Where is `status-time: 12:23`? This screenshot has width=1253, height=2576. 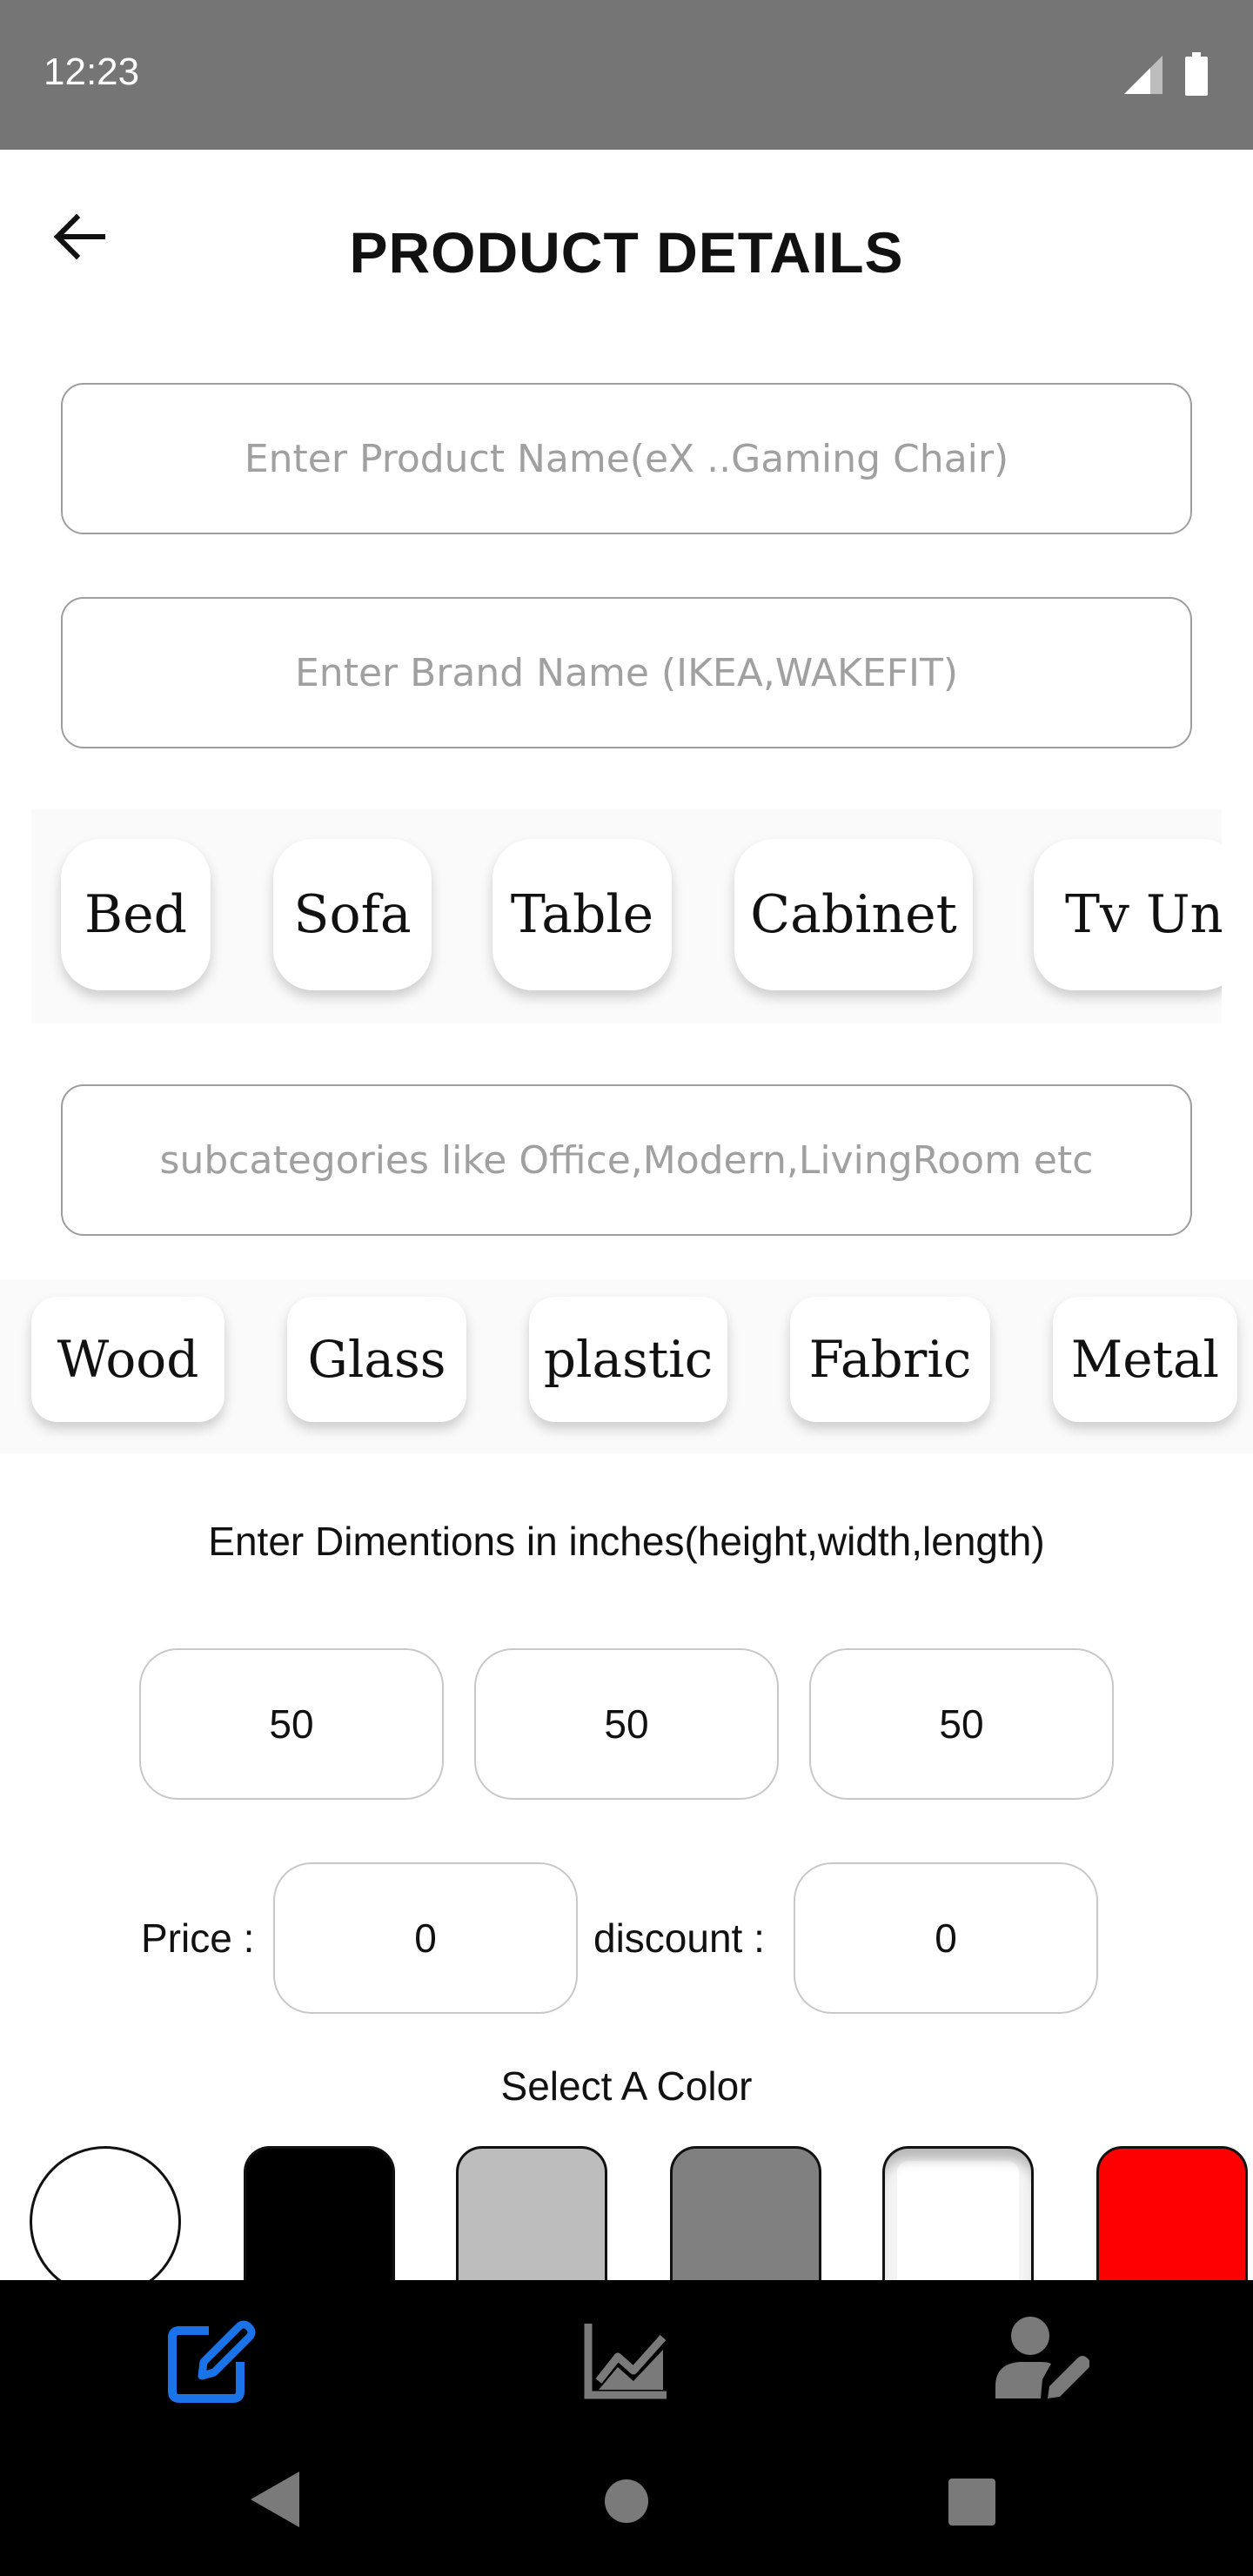
status-time: 12:23 is located at coordinates (92, 71).